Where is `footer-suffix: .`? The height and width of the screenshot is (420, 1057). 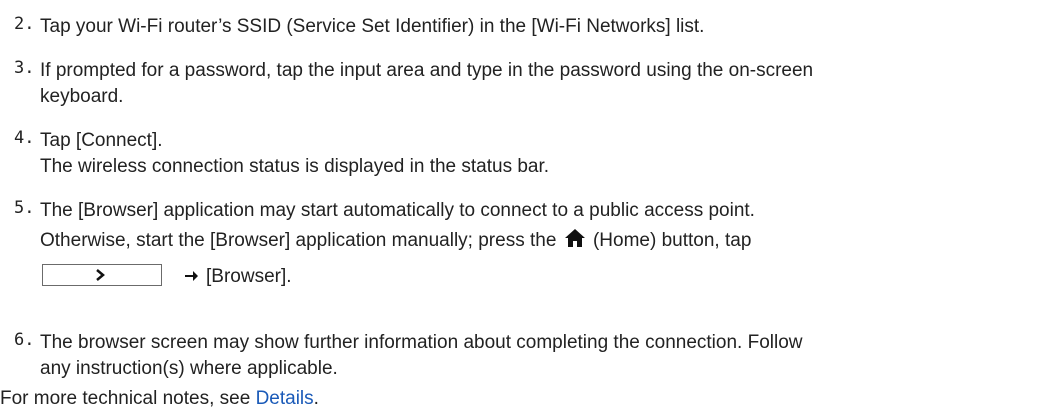
footer-suffix: . is located at coordinates (316, 398).